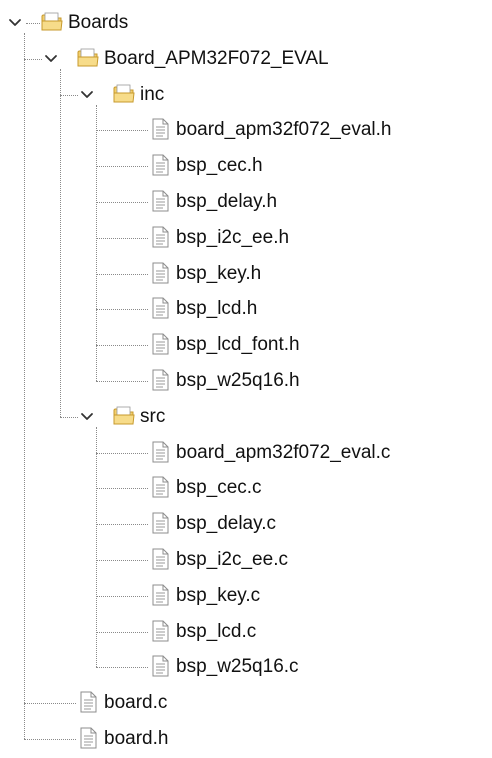 The height and width of the screenshot is (758, 492). Describe the element at coordinates (237, 667) in the screenshot. I see `tree-item-label: bsp_w25q16.c` at that location.